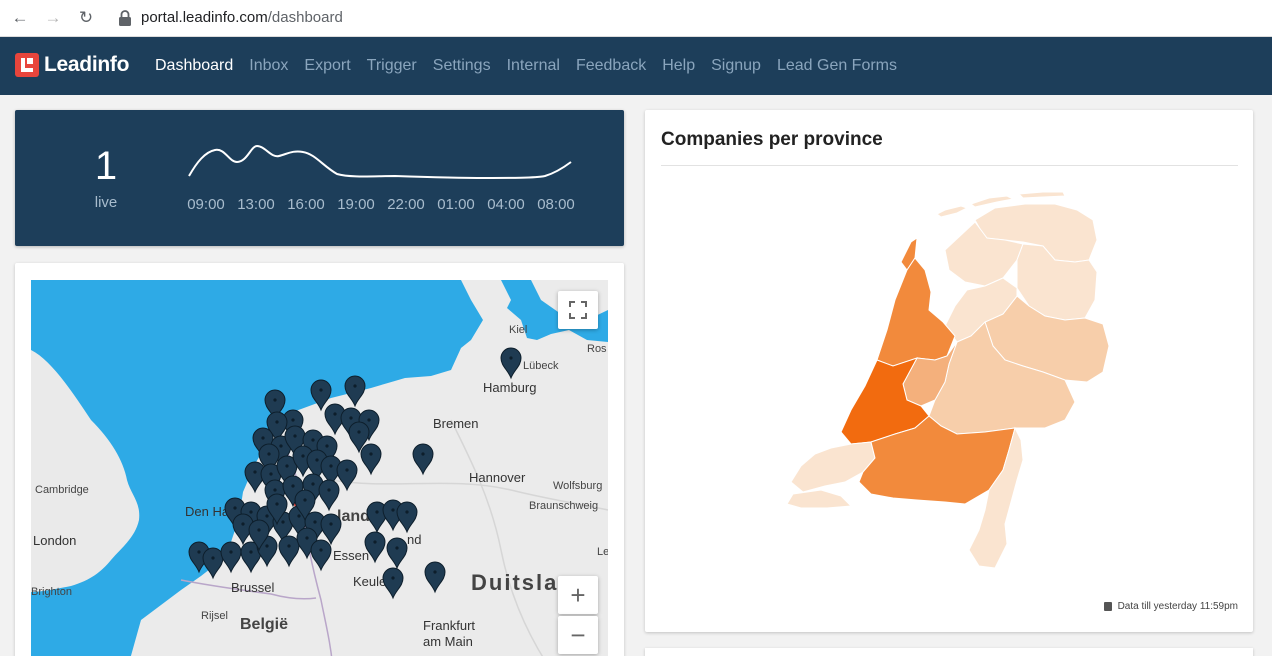  What do you see at coordinates (306, 204) in the screenshot?
I see `tick-label: 16:00` at bounding box center [306, 204].